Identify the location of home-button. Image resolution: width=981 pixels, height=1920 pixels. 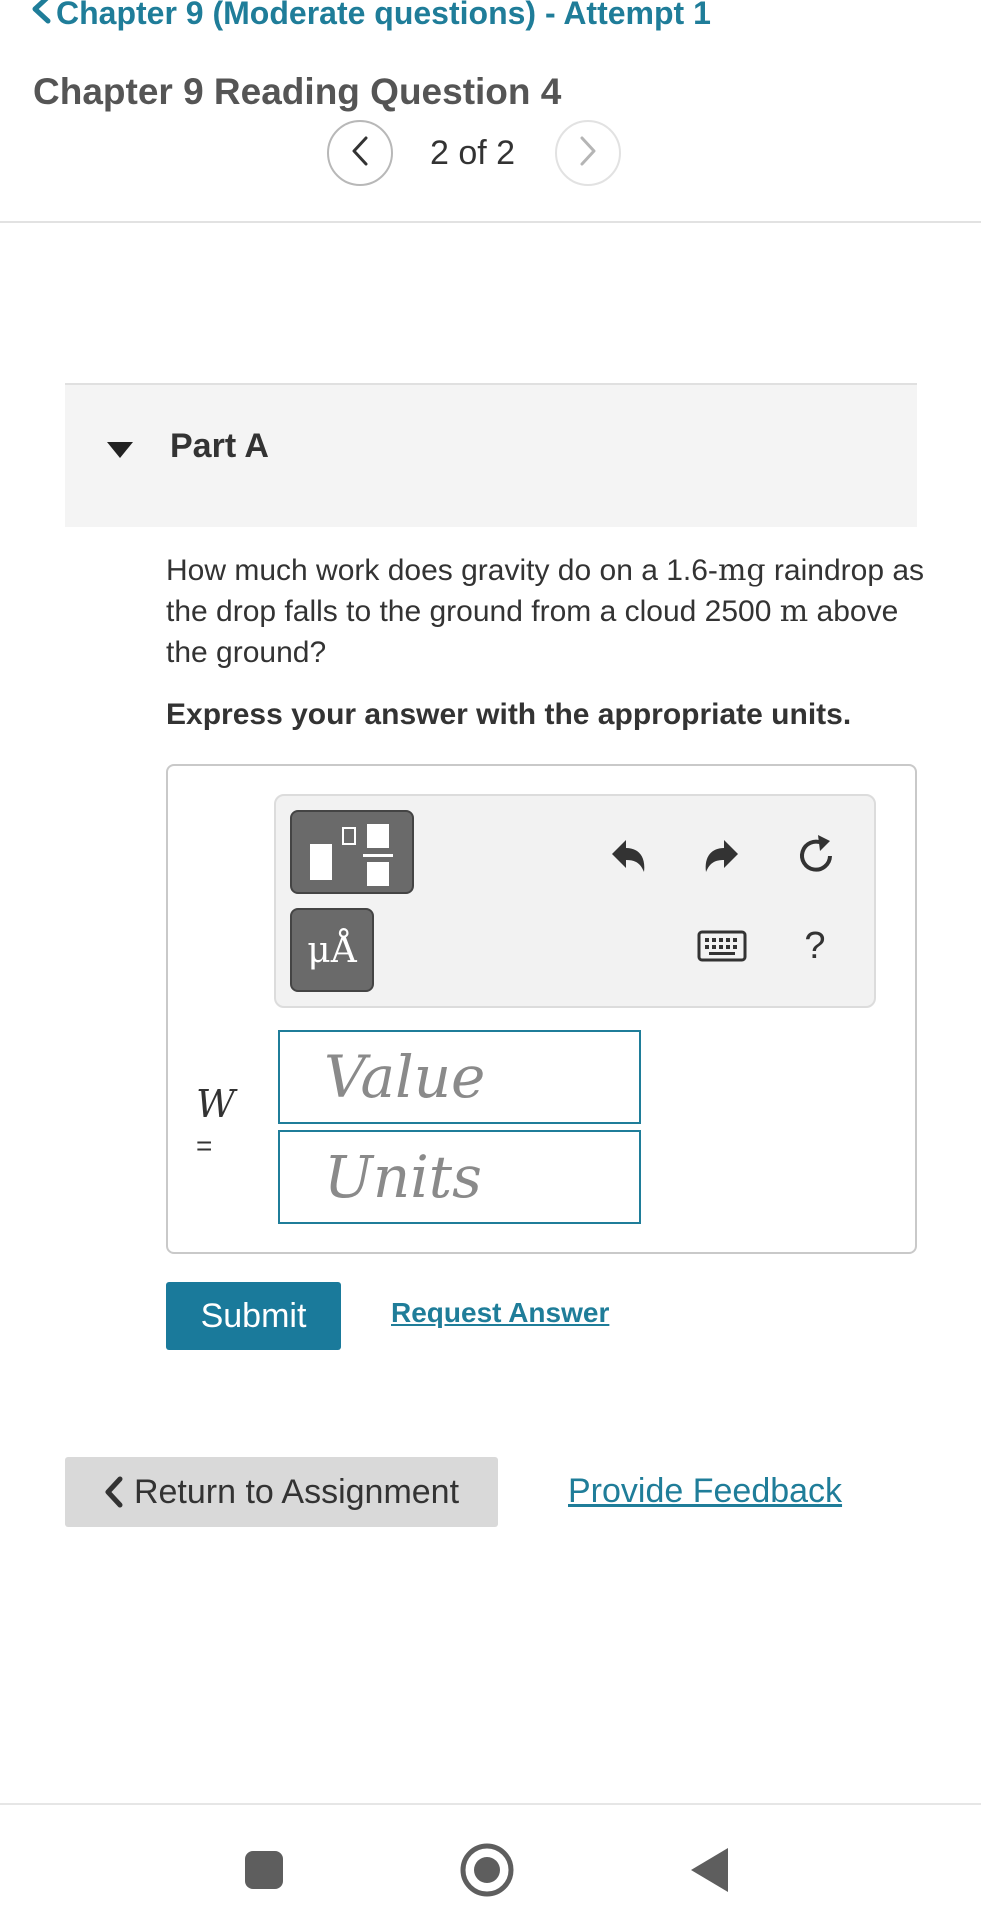
(487, 1870).